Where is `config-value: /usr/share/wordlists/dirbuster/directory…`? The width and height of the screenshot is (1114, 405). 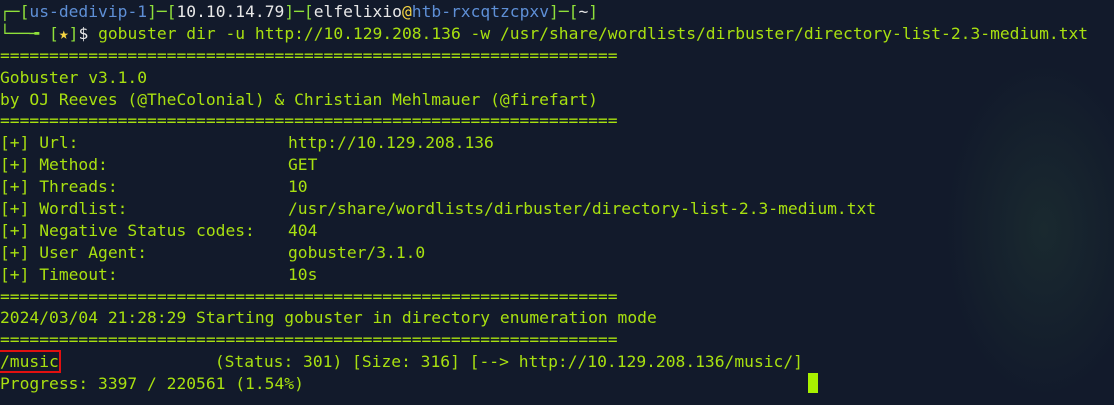
config-value: /usr/share/wordlists/dirbuster/directory… is located at coordinates (582, 209).